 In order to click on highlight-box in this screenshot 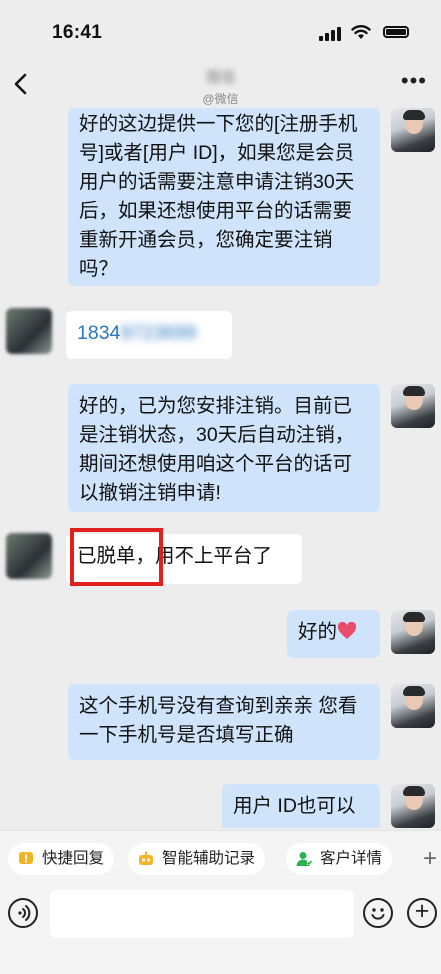, I will do `click(116, 557)`.